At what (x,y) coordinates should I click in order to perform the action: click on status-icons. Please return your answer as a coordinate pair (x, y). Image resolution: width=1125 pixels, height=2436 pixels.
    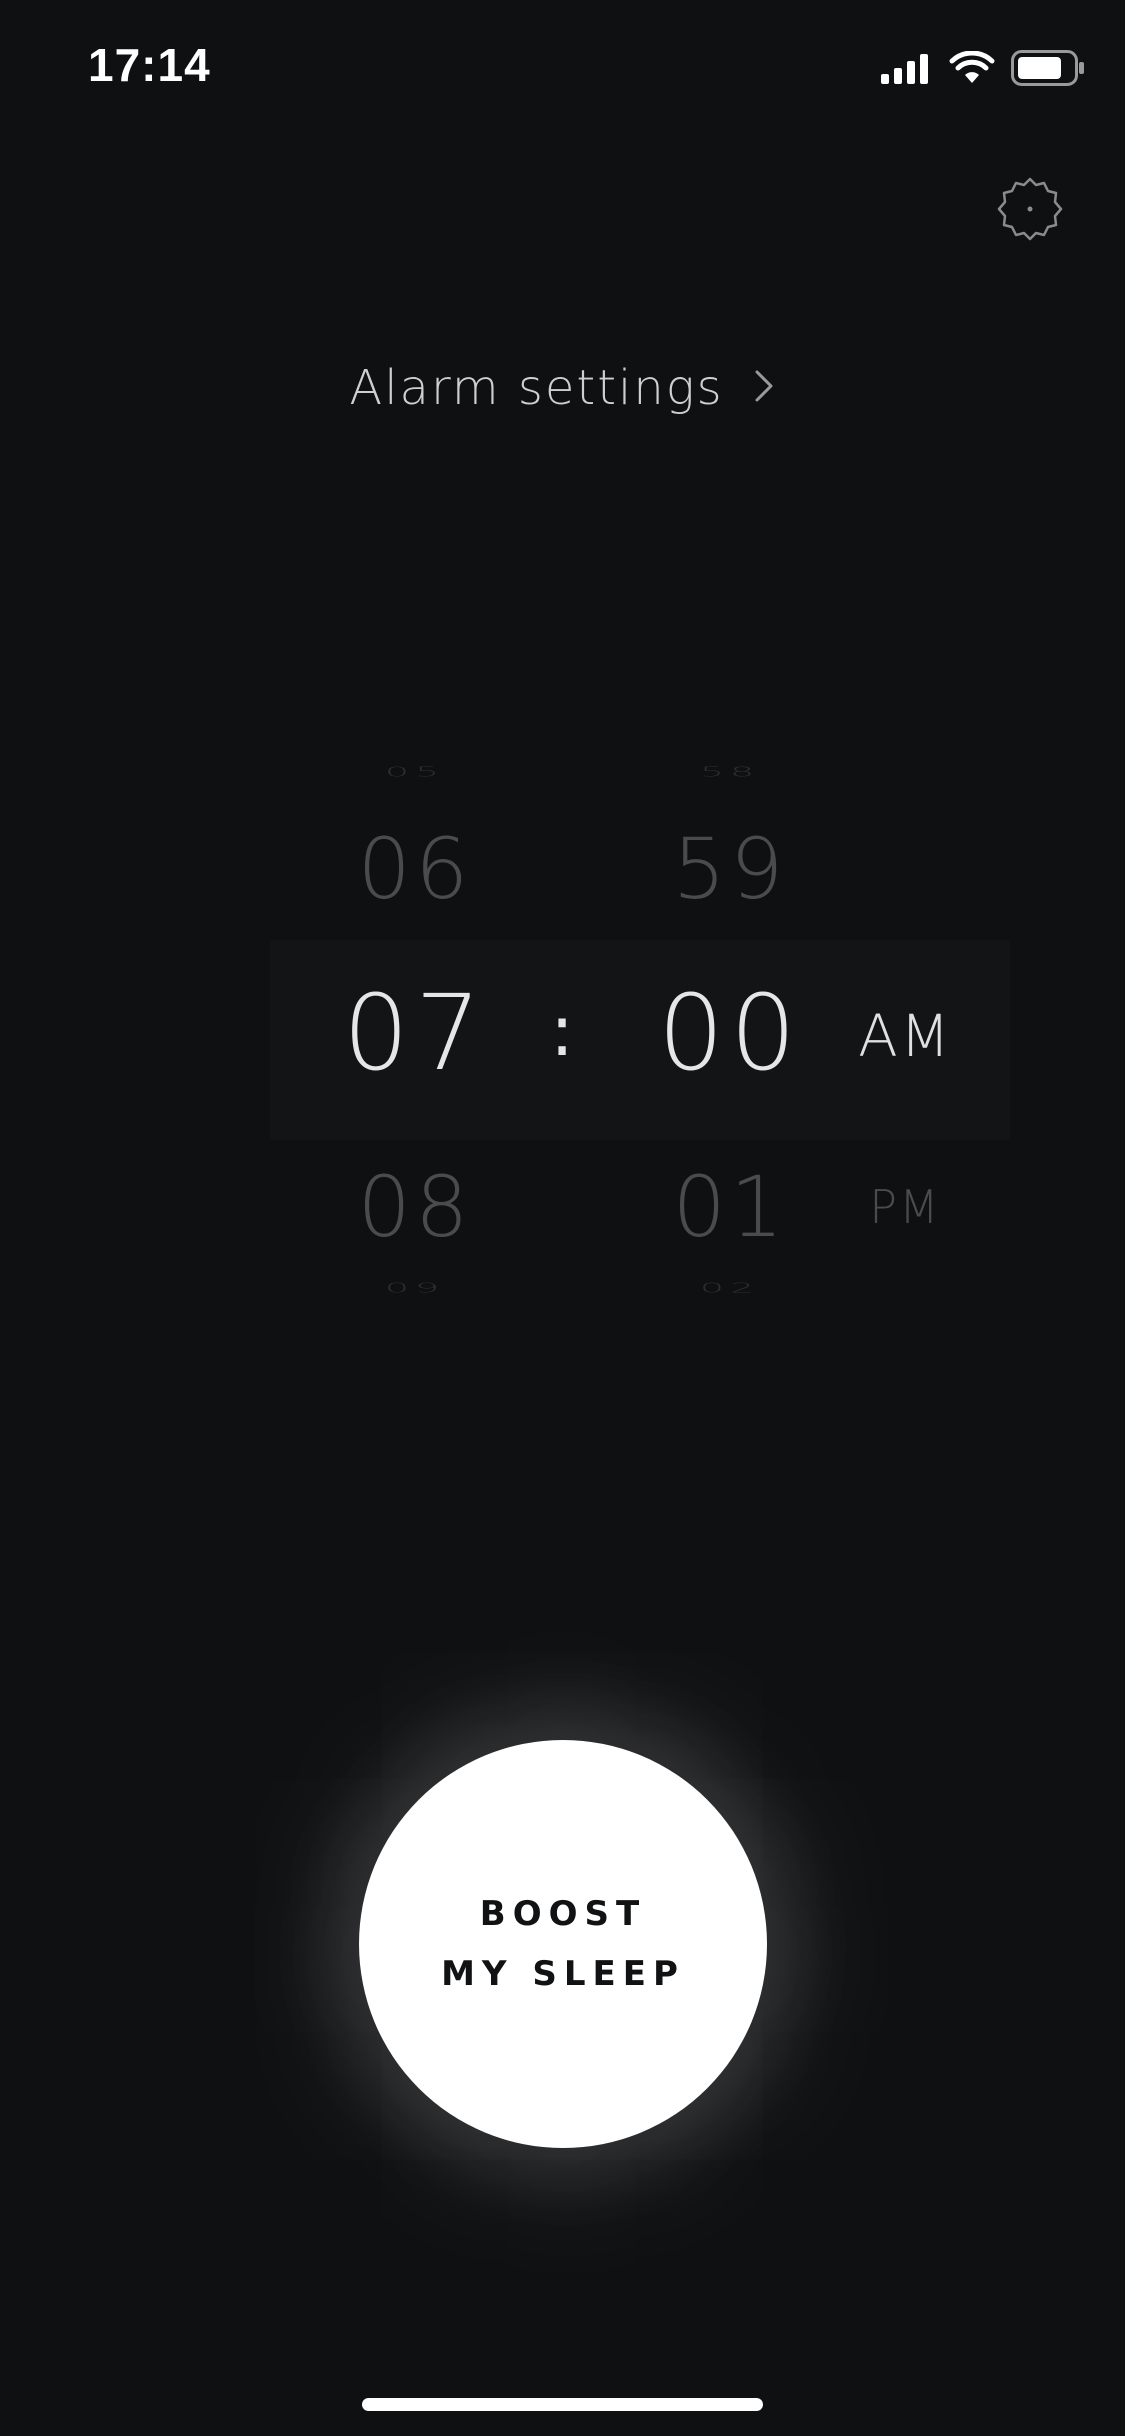
    Looking at the image, I should click on (983, 70).